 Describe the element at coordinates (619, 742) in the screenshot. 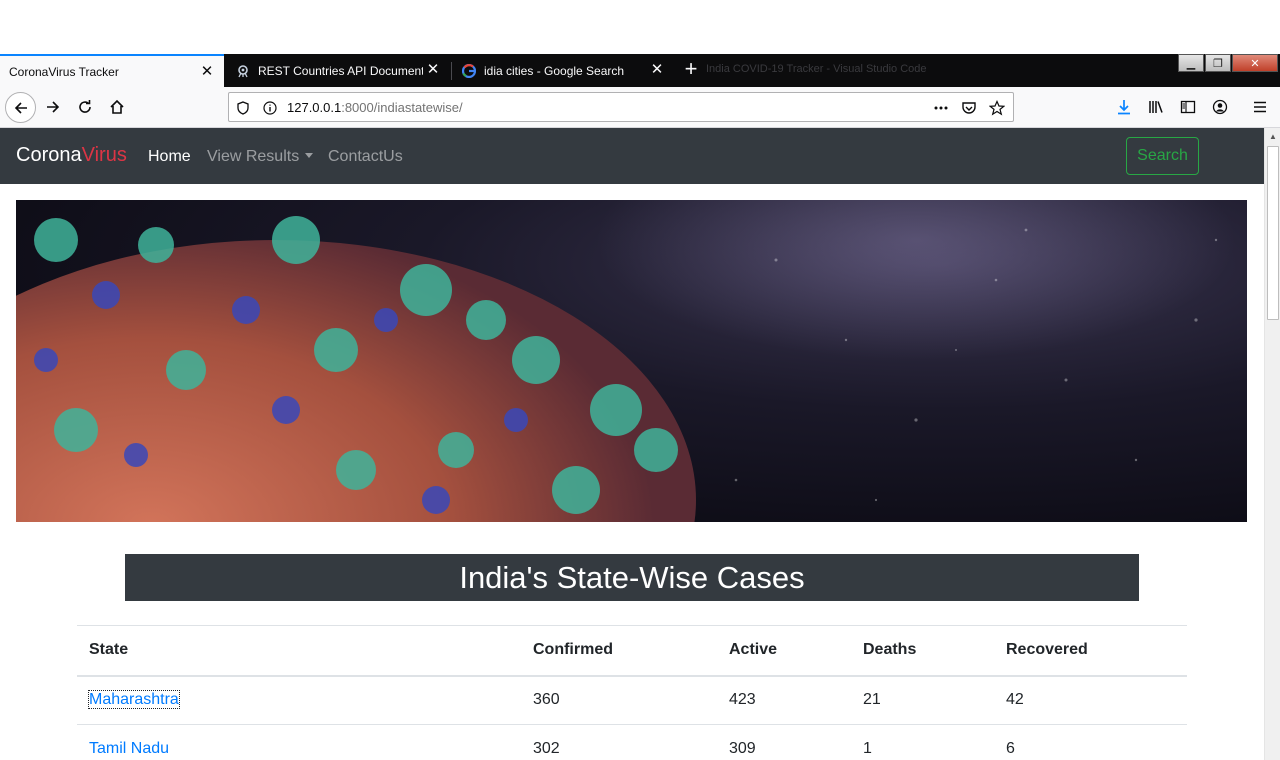

I see `confirmed-cell: 302` at that location.